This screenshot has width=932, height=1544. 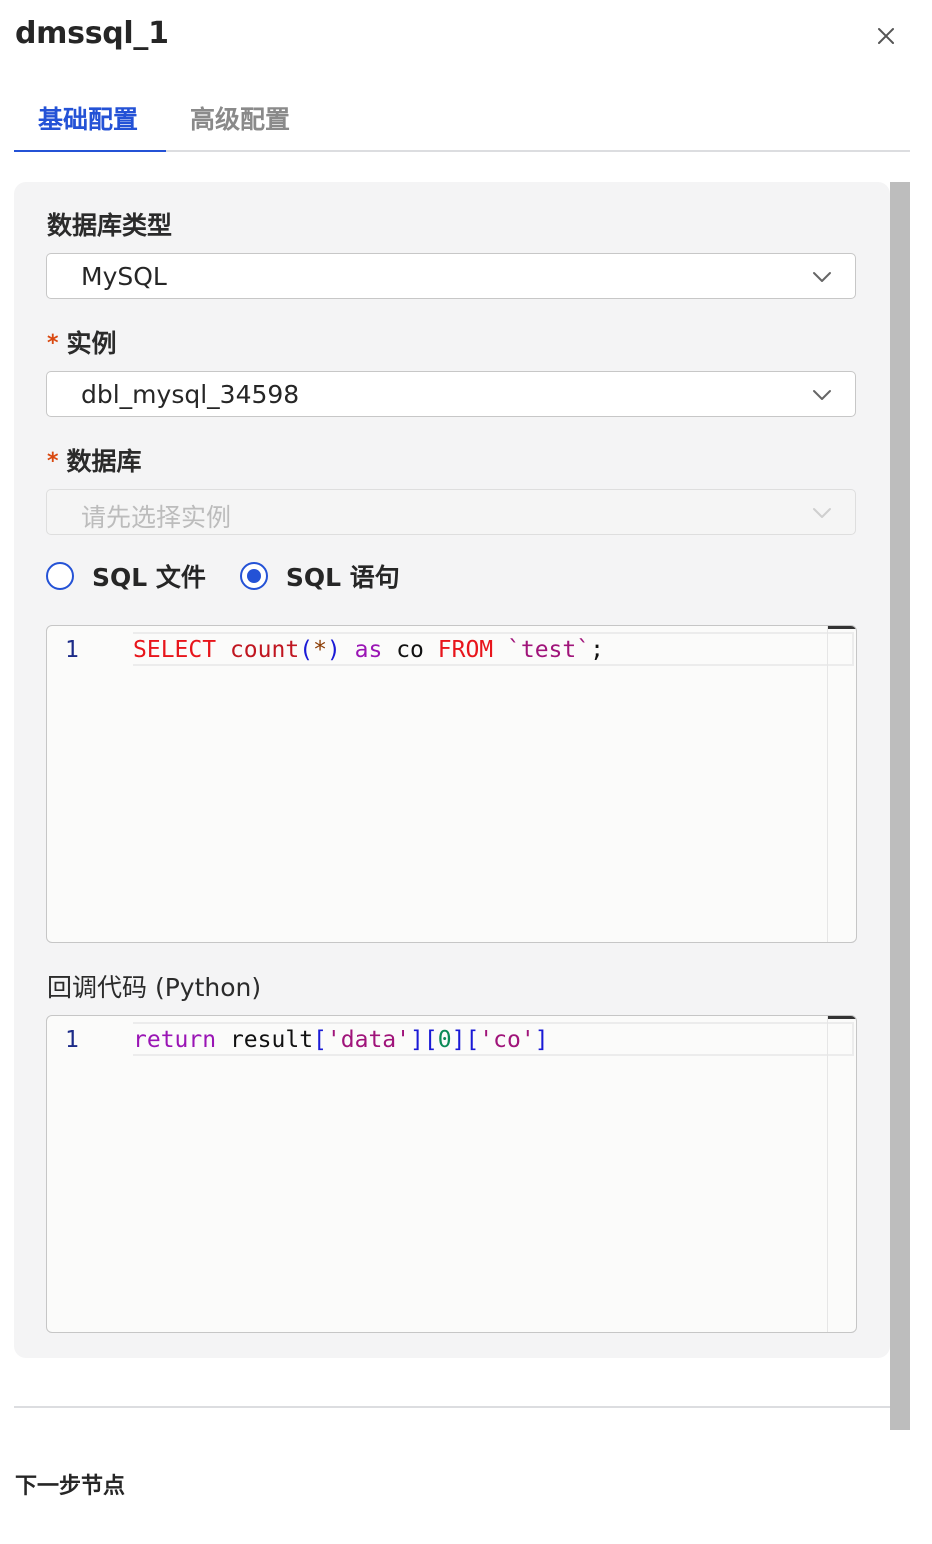 I want to click on code-token: ;, so click(x=597, y=650).